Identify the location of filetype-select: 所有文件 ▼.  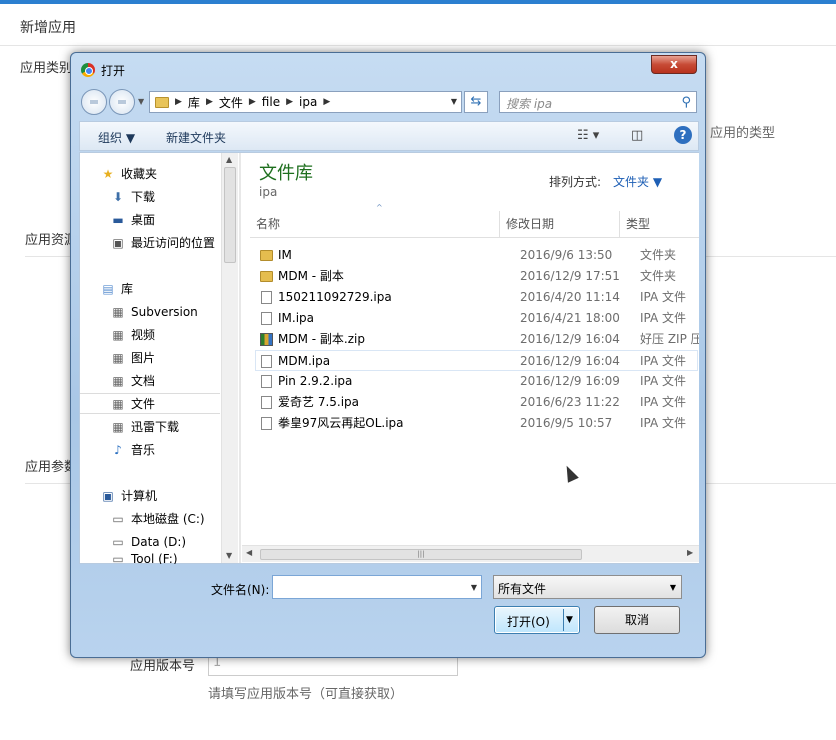
(587, 587).